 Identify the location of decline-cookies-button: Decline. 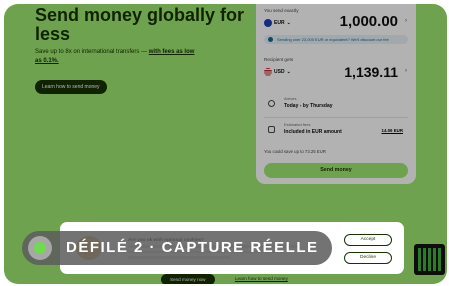
(368, 258).